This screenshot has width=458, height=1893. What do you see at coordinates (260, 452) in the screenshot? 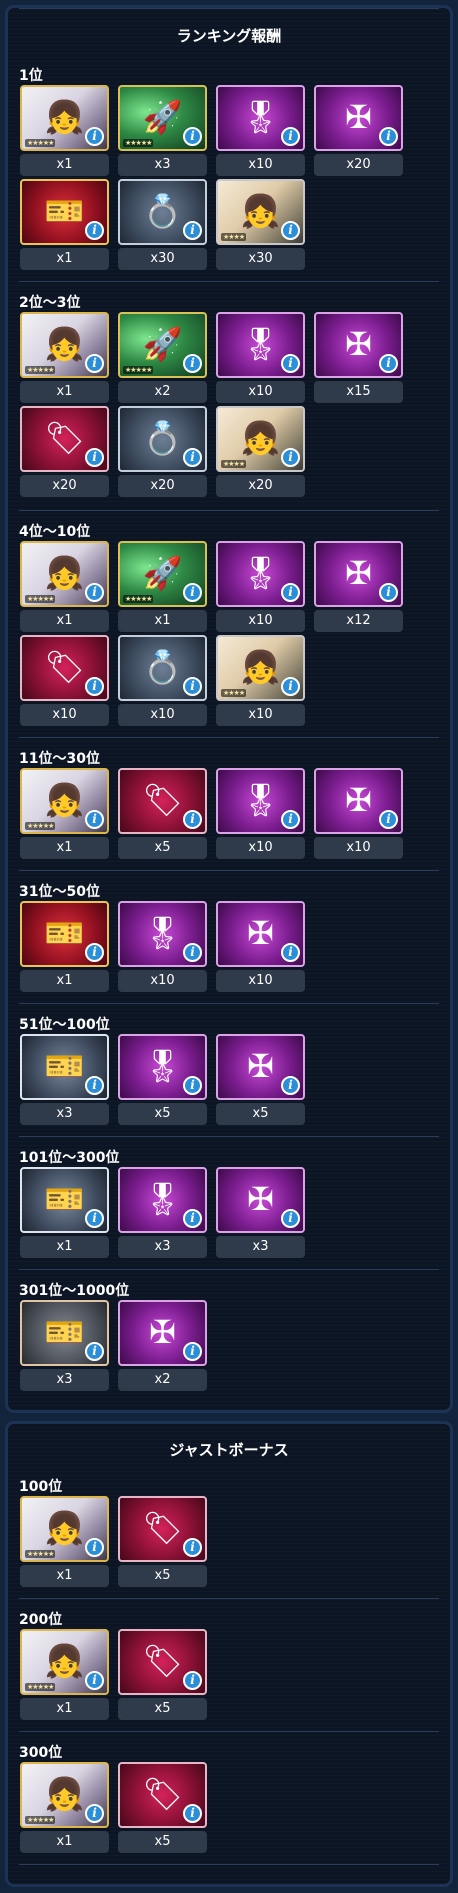
I see `reward-item: 👧 ★★★★ i x20` at bounding box center [260, 452].